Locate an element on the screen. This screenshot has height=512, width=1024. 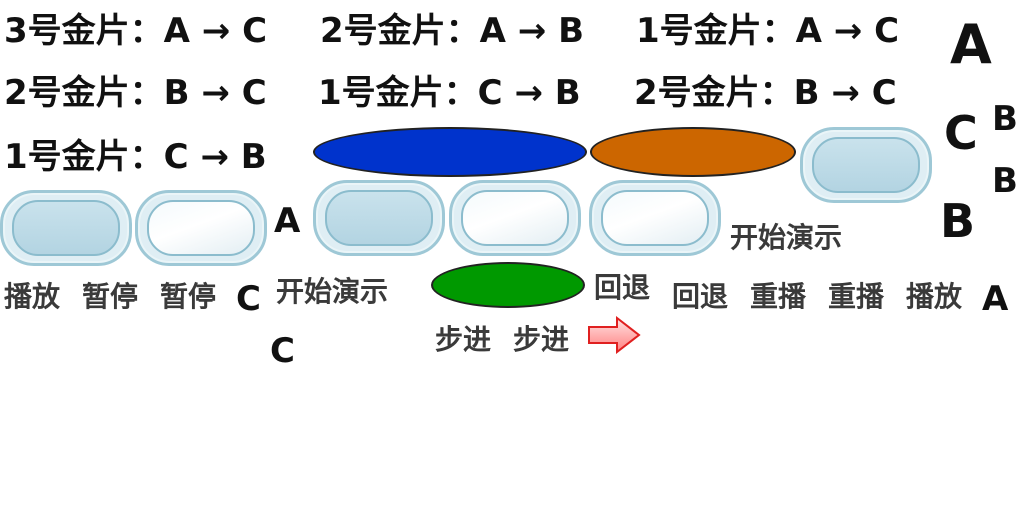
arrow-right-icon is located at coordinates (614, 335).